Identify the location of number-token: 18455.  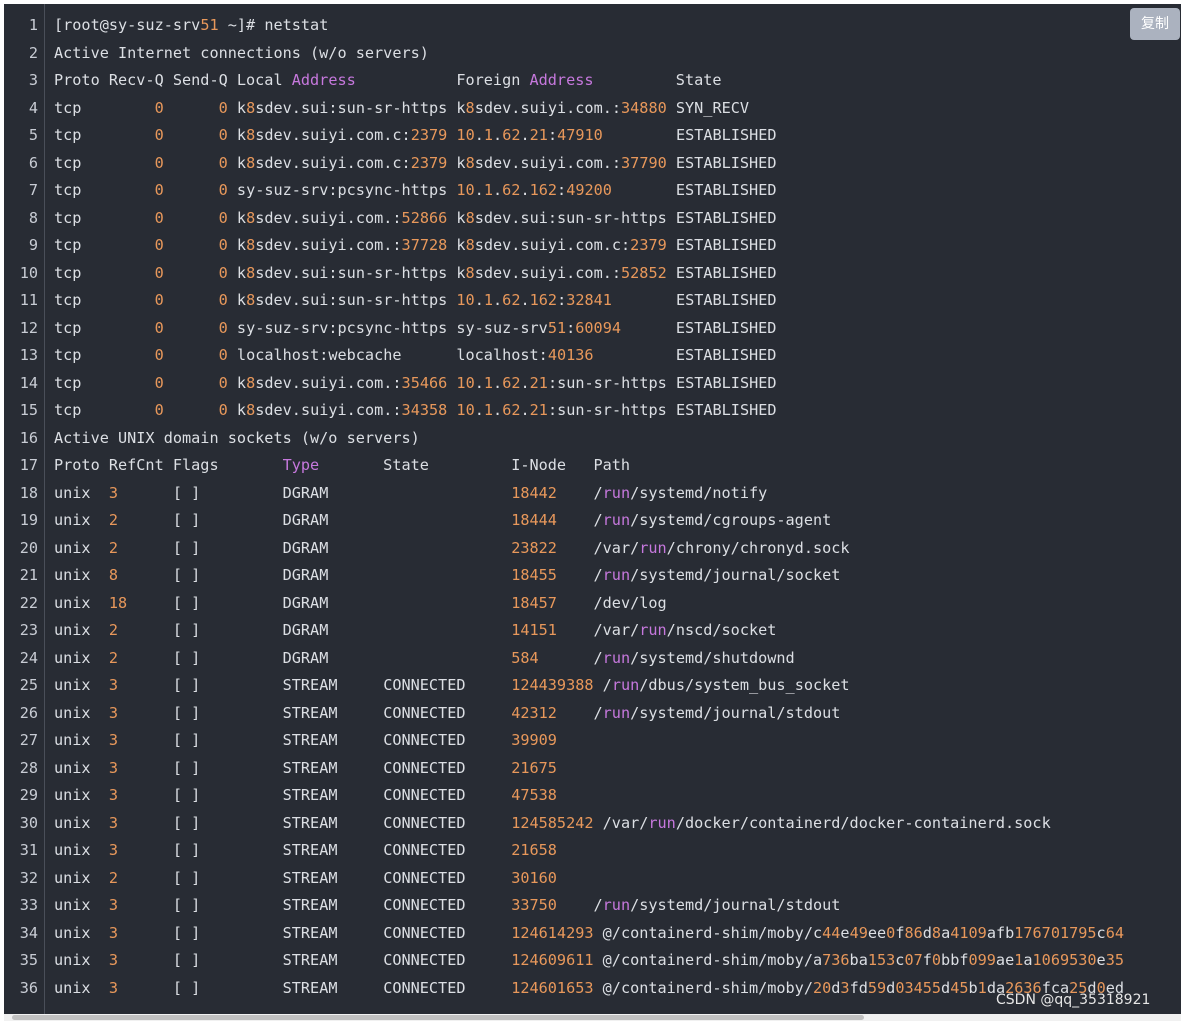
(534, 575).